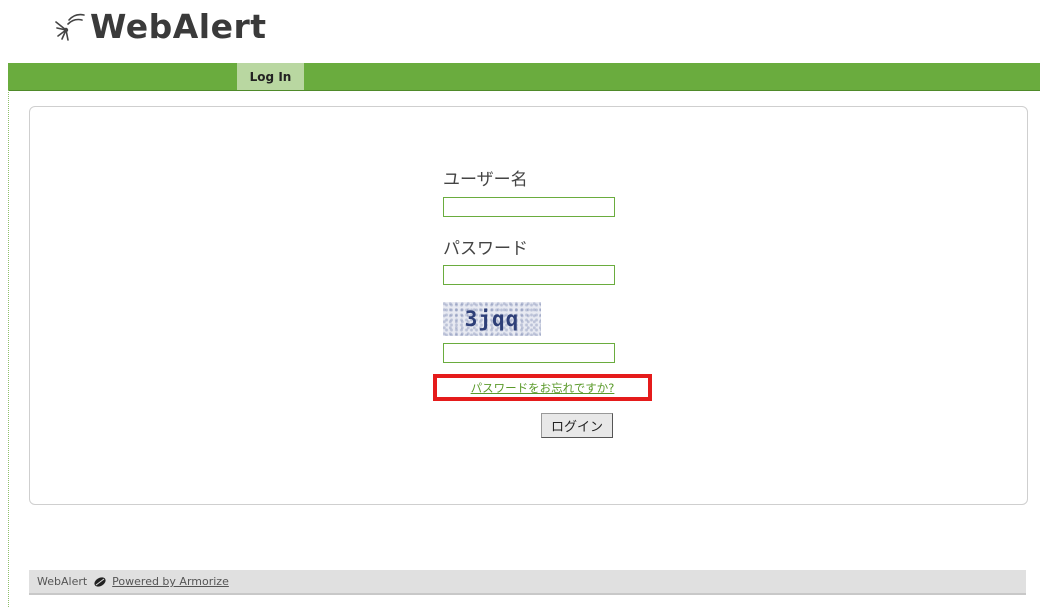 This screenshot has height=607, width=1040. I want to click on captcha-input, so click(529, 353).